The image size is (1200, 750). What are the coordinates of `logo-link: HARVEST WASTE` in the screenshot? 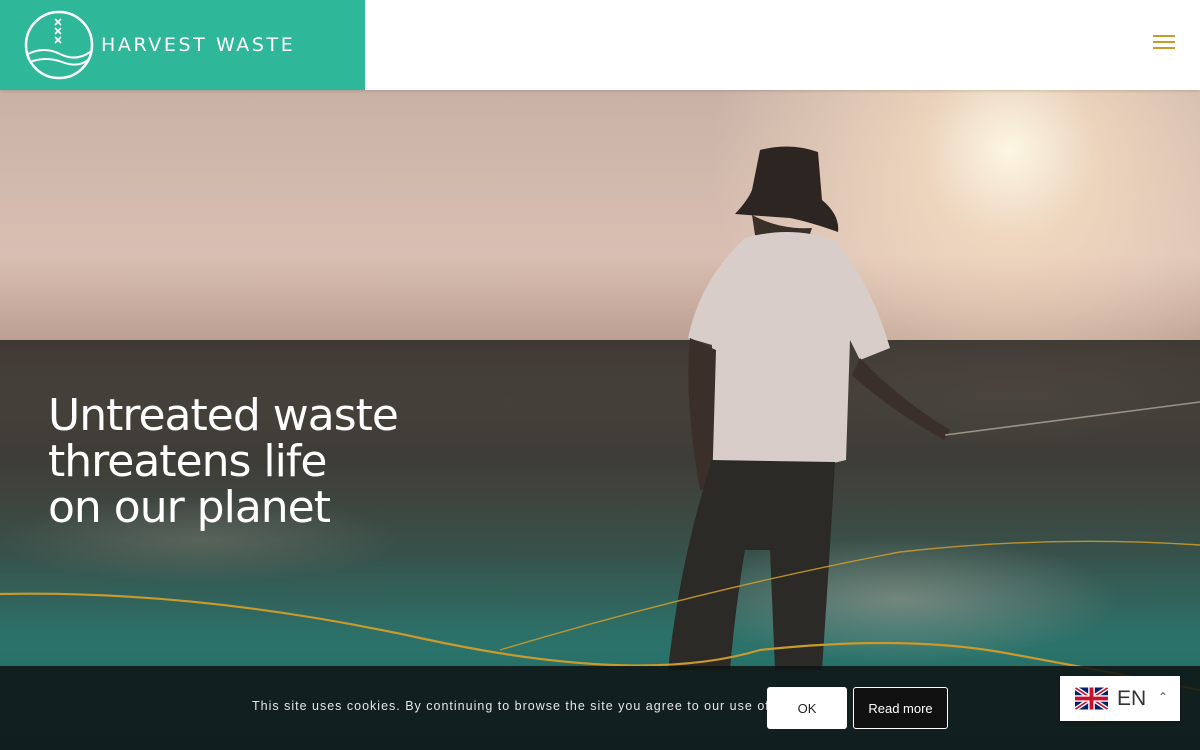 It's located at (182, 45).